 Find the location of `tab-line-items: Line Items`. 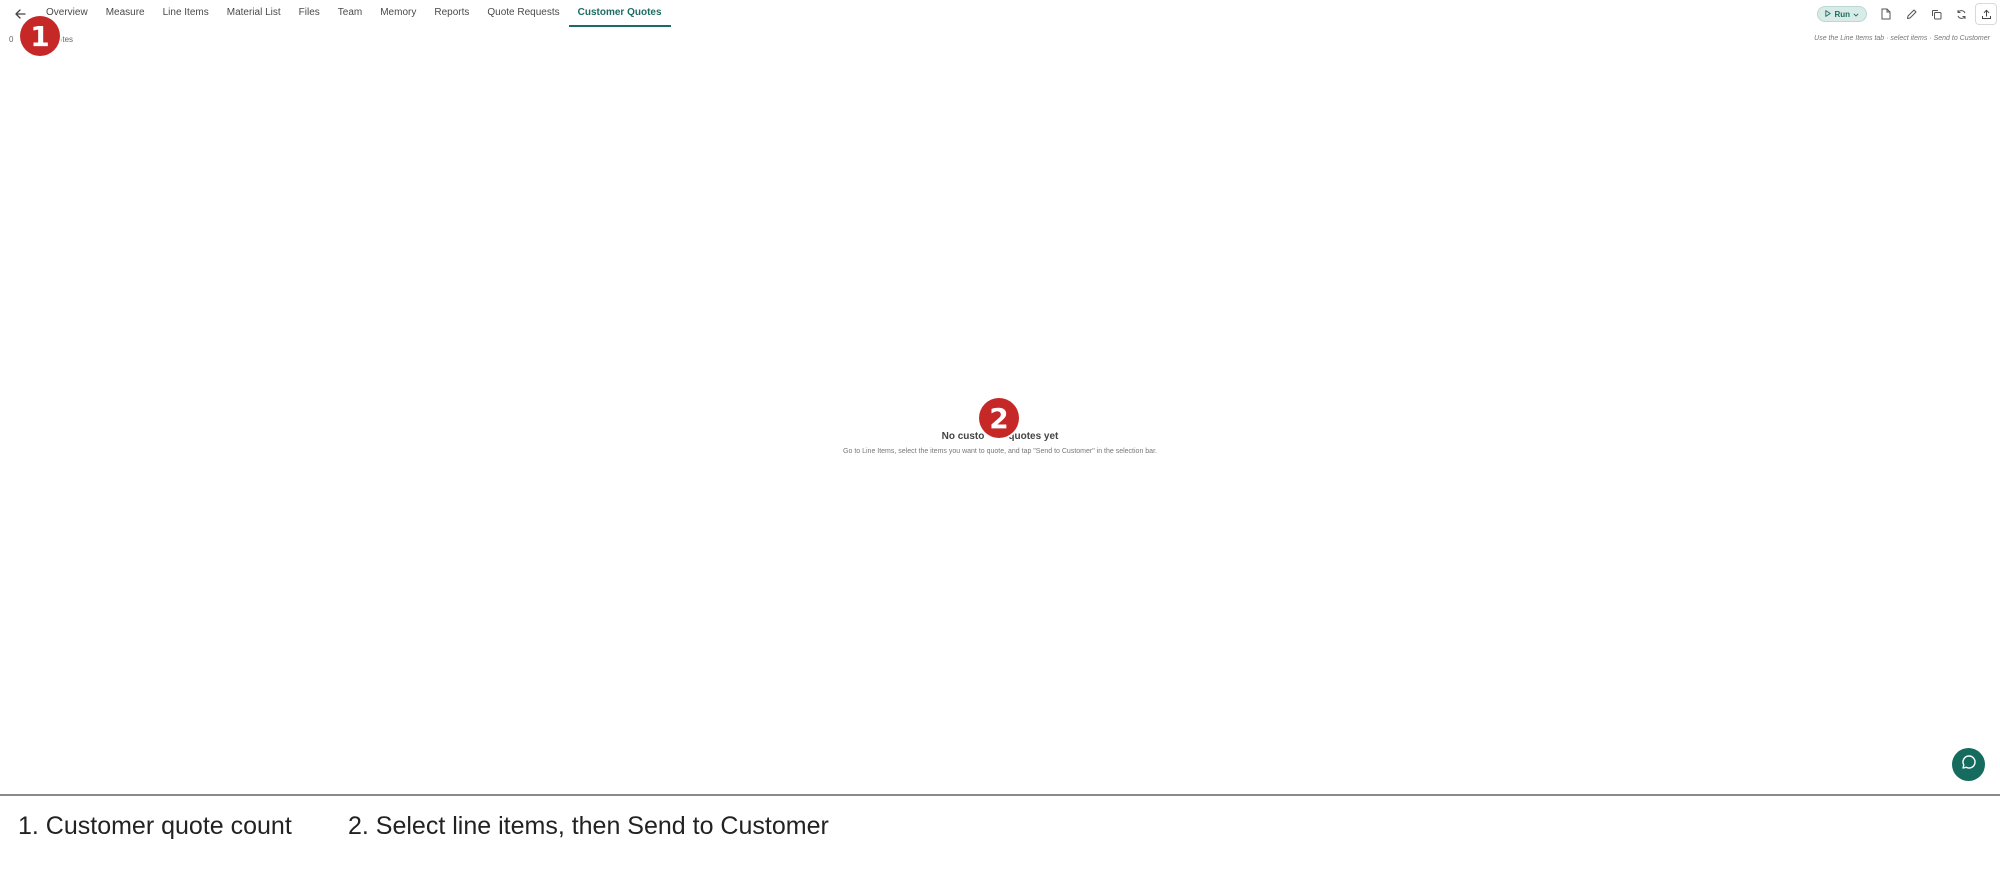

tab-line-items: Line Items is located at coordinates (186, 13).